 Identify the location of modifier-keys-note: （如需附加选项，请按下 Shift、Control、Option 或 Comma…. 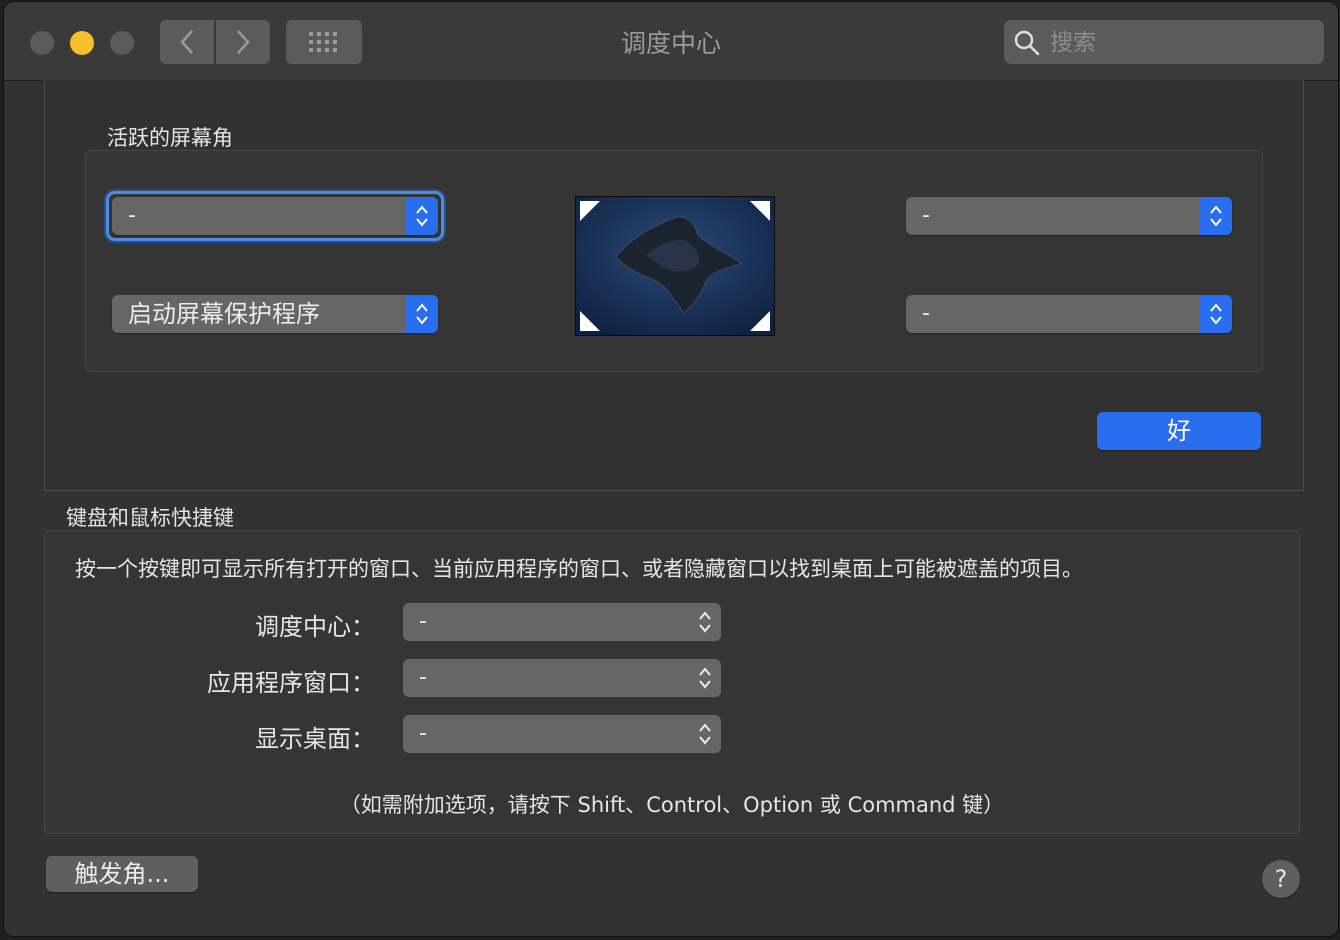
(672, 805).